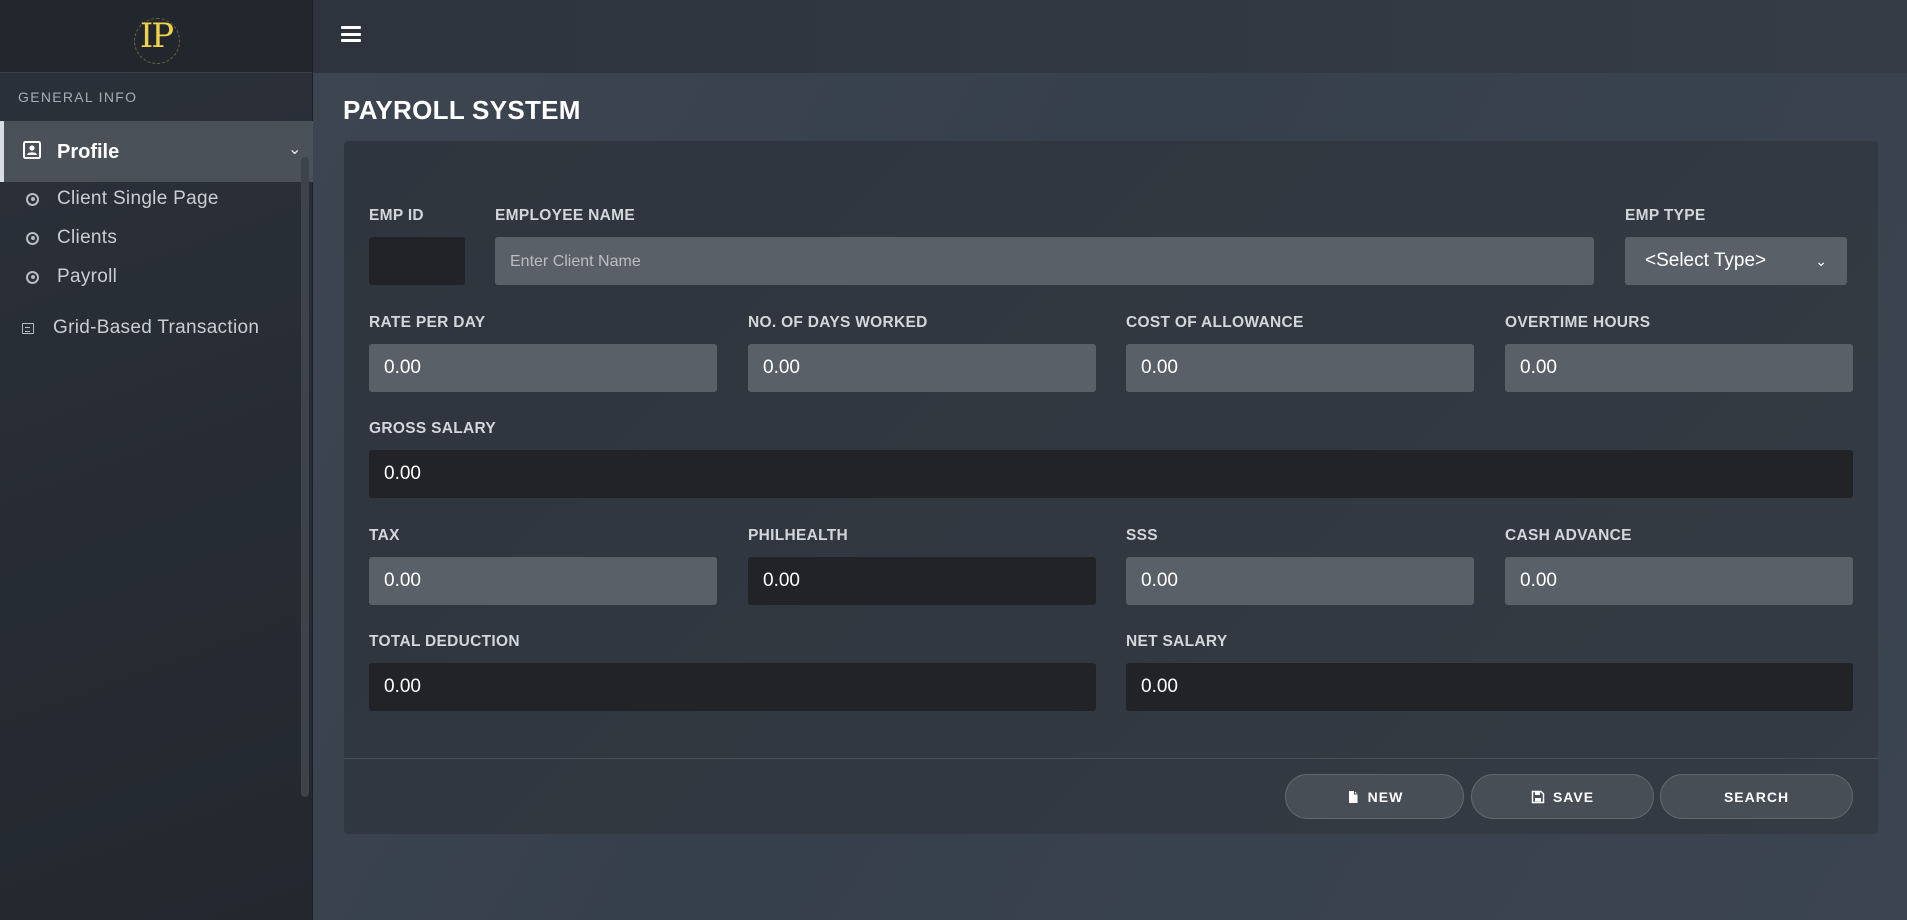 The height and width of the screenshot is (920, 1907). Describe the element at coordinates (32, 150) in the screenshot. I see `profile-card-icon` at that location.